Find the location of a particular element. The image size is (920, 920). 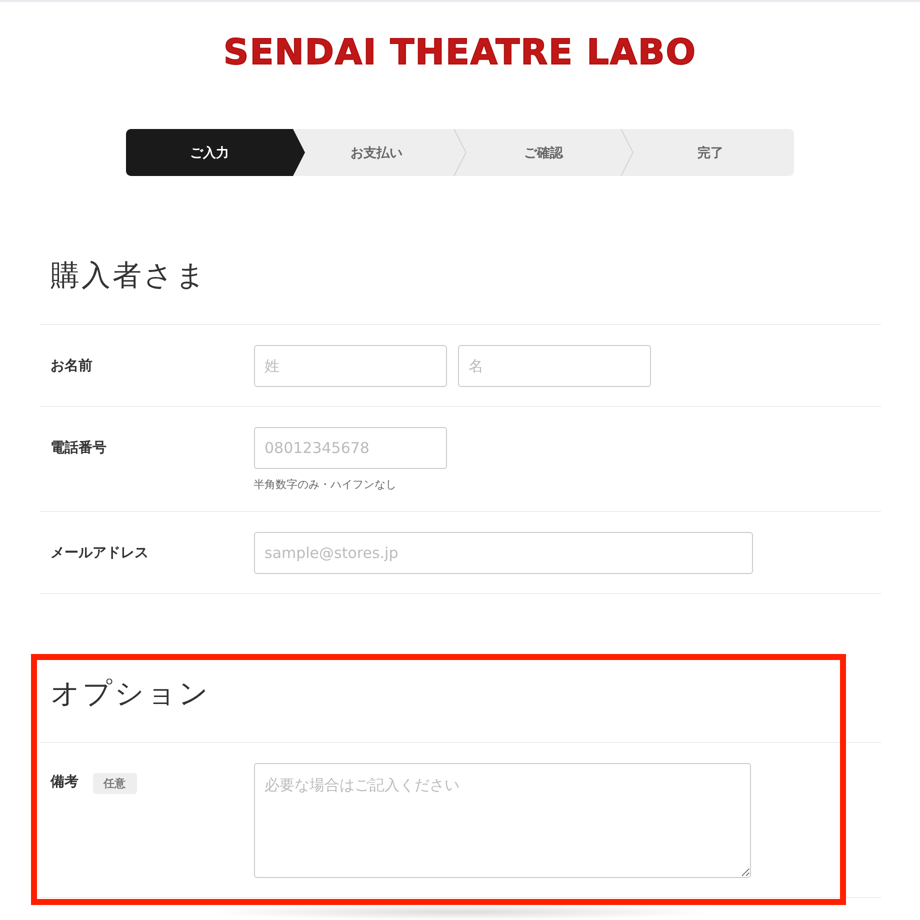

field-label: お名前 is located at coordinates (71, 366).